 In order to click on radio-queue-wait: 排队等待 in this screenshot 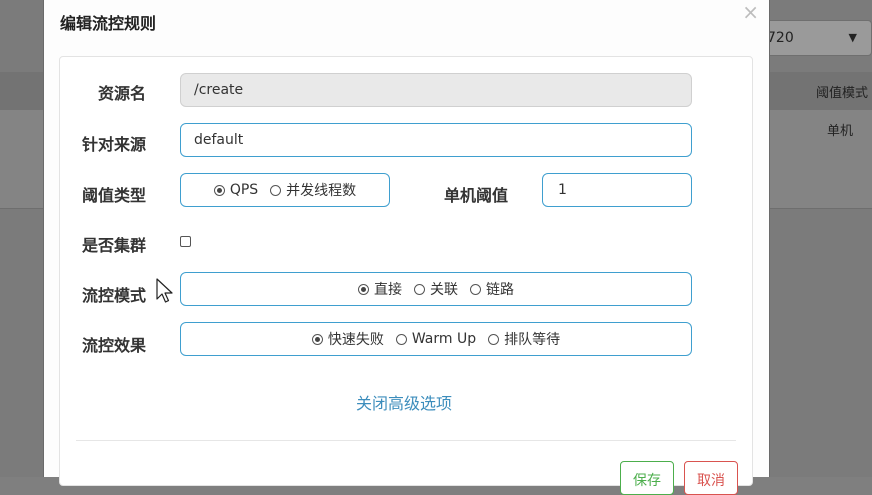, I will do `click(524, 339)`.